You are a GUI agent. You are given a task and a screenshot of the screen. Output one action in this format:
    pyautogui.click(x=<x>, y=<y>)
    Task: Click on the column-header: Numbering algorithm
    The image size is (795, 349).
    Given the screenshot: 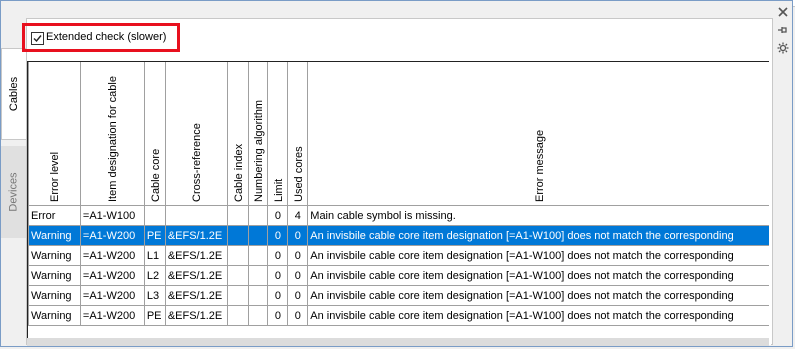 What is the action you would take?
    pyautogui.click(x=258, y=134)
    